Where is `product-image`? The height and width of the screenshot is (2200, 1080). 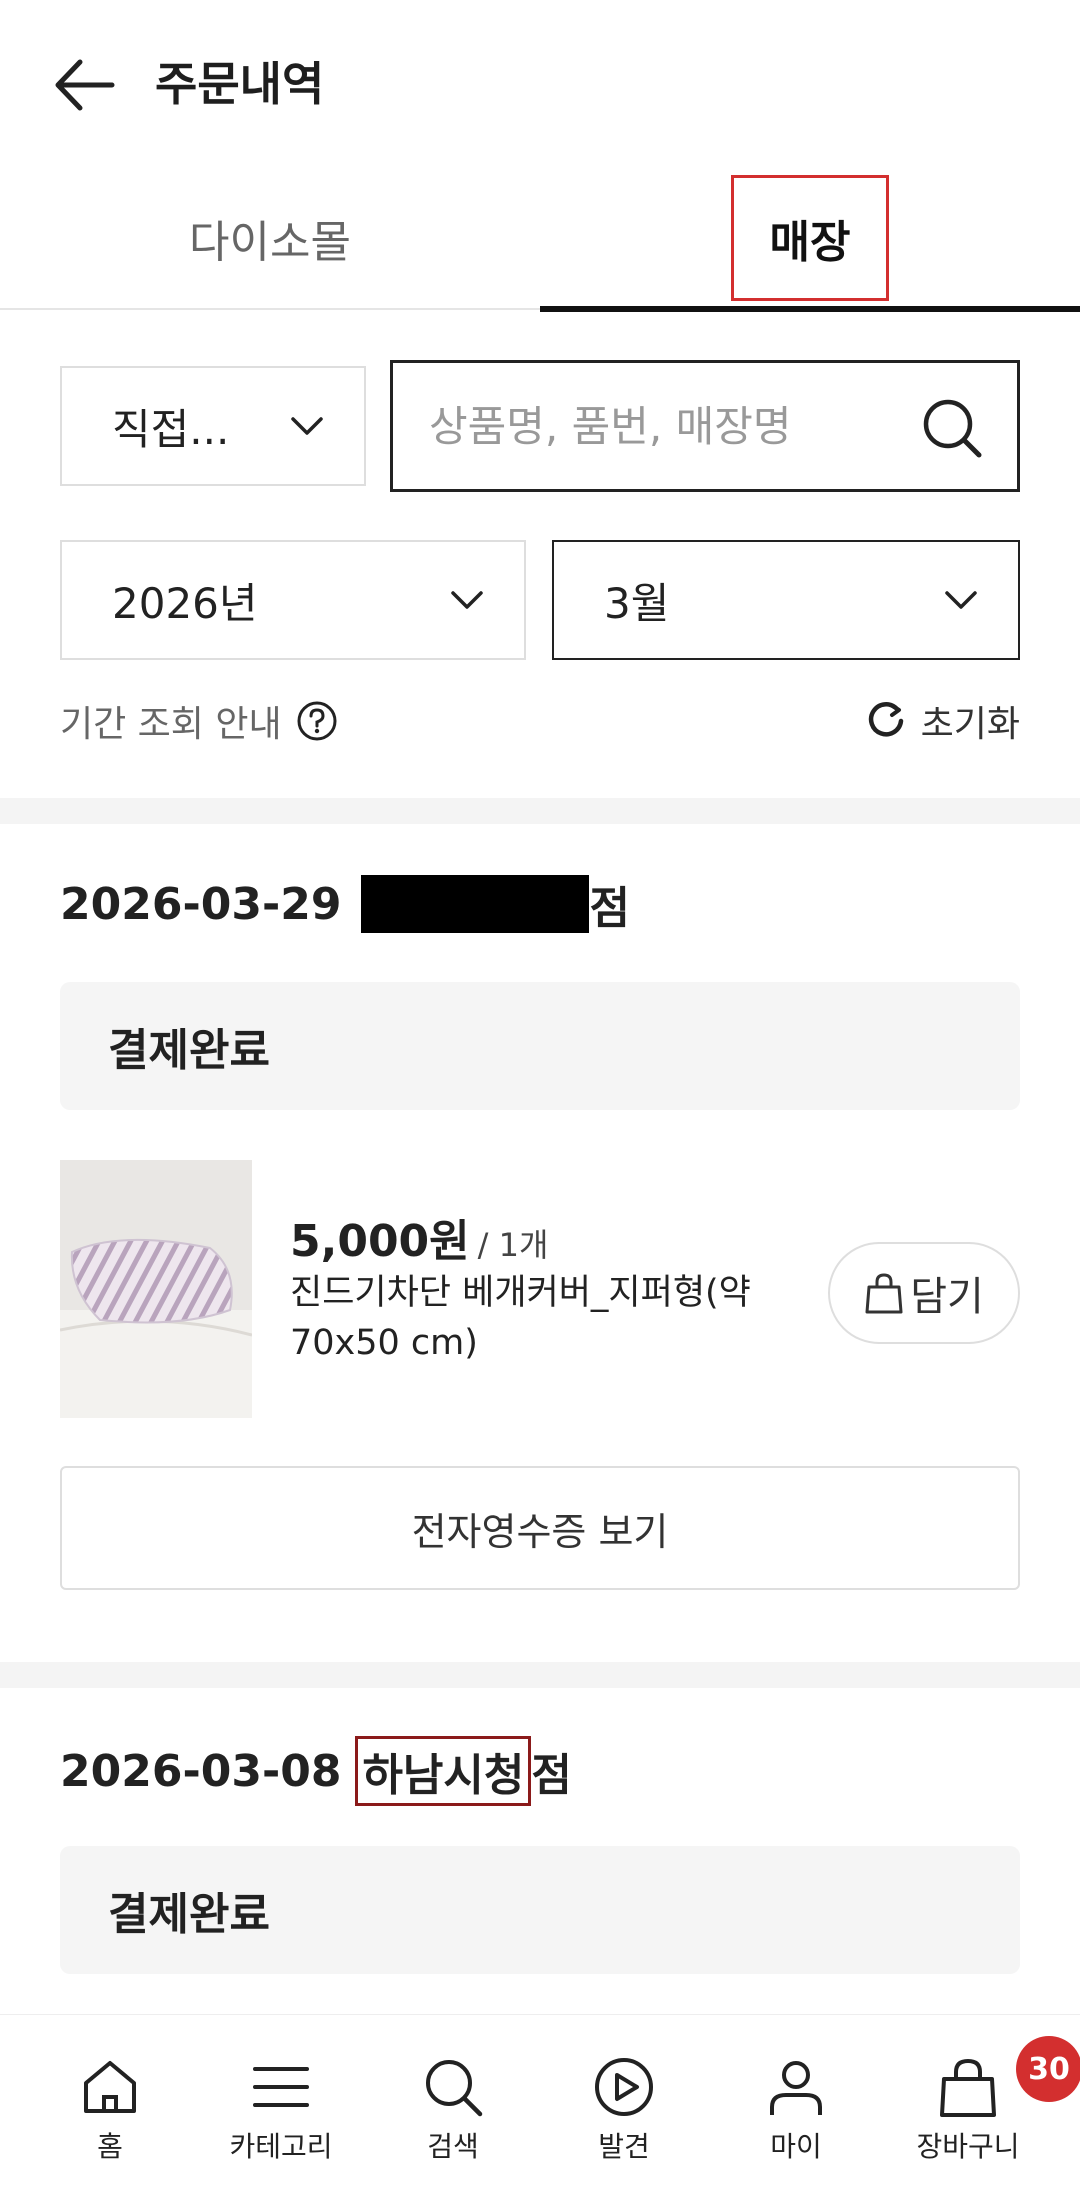
product-image is located at coordinates (156, 1289).